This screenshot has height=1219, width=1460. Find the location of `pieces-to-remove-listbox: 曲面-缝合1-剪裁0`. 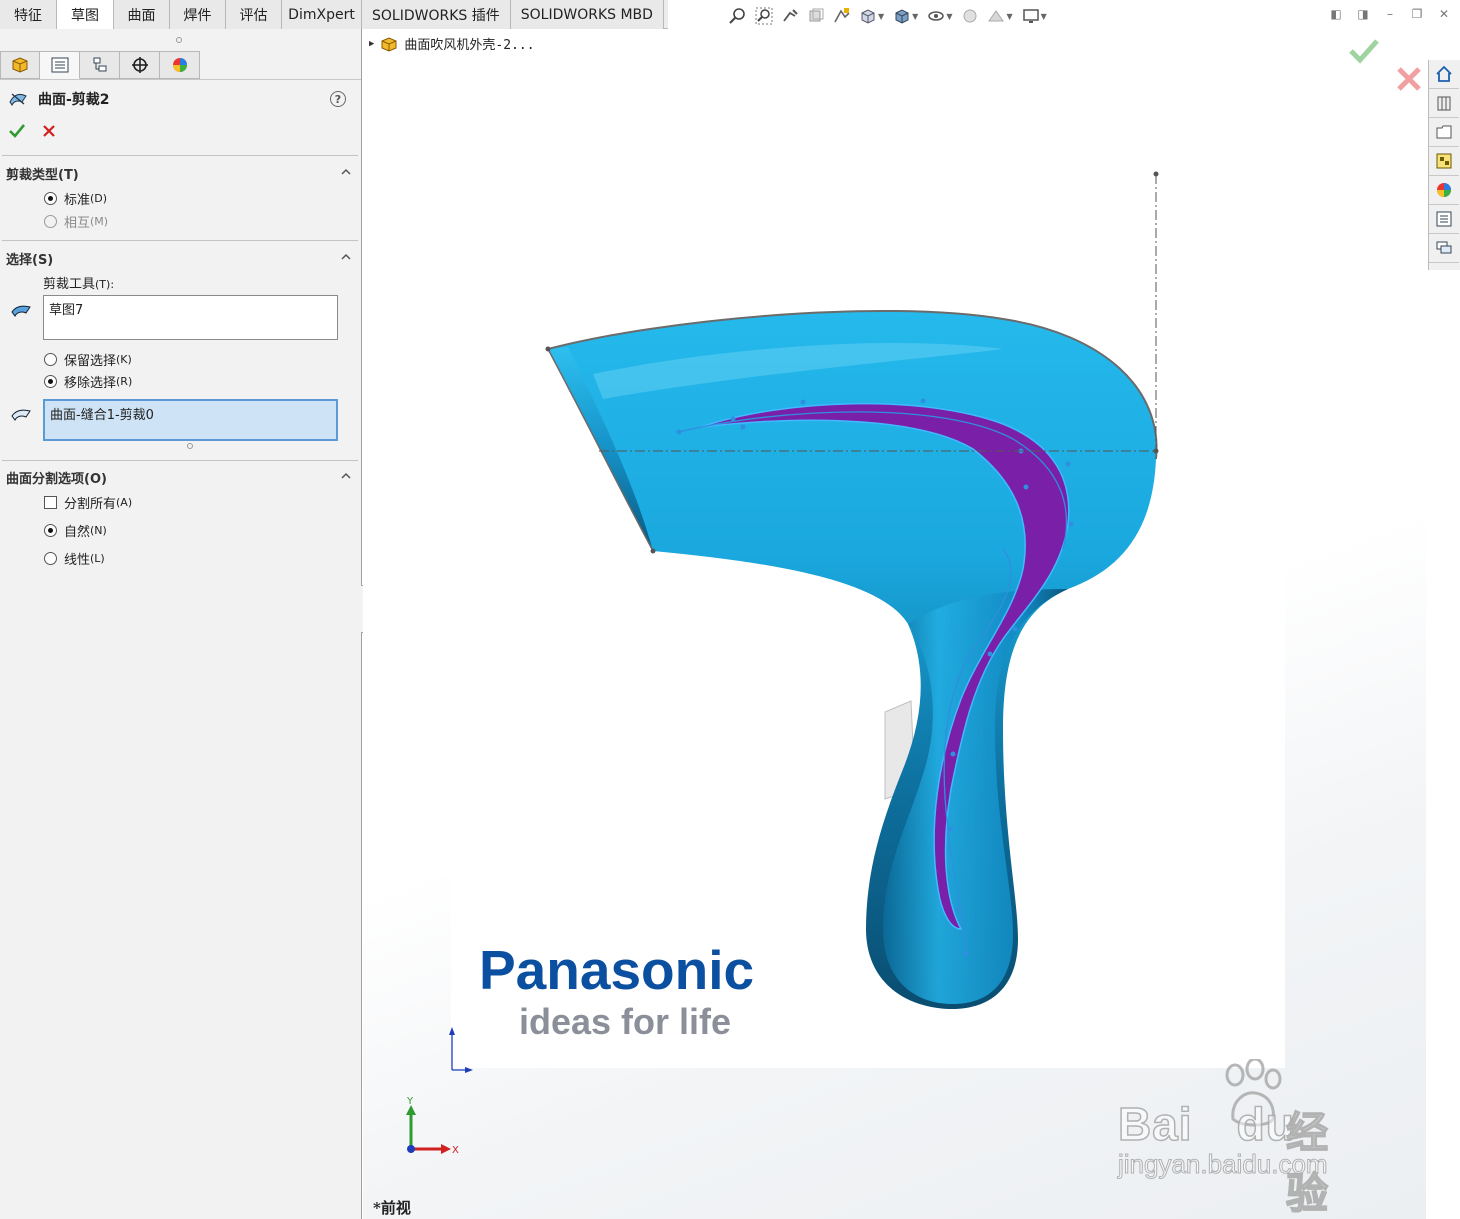

pieces-to-remove-listbox: 曲面-缝合1-剪裁0 is located at coordinates (190, 420).